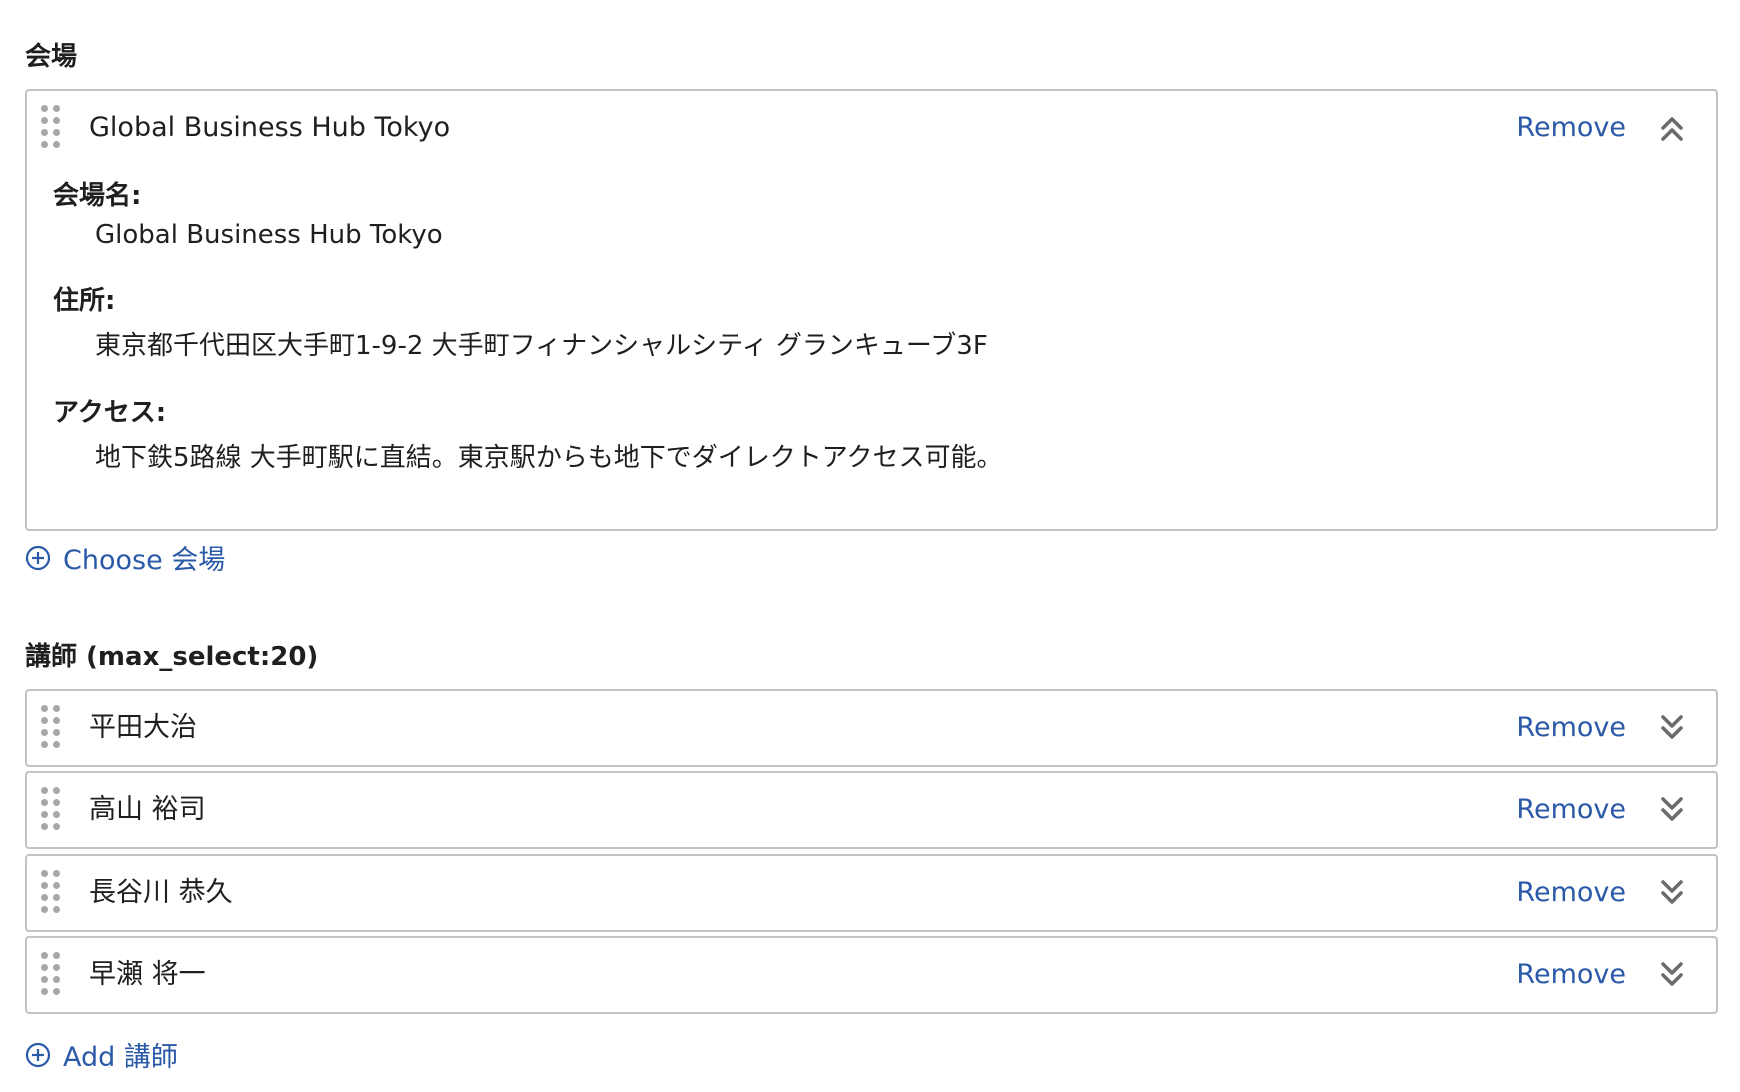 The image size is (1740, 1092). What do you see at coordinates (144, 560) in the screenshot?
I see `choose-venue-label: Choose 会場` at bounding box center [144, 560].